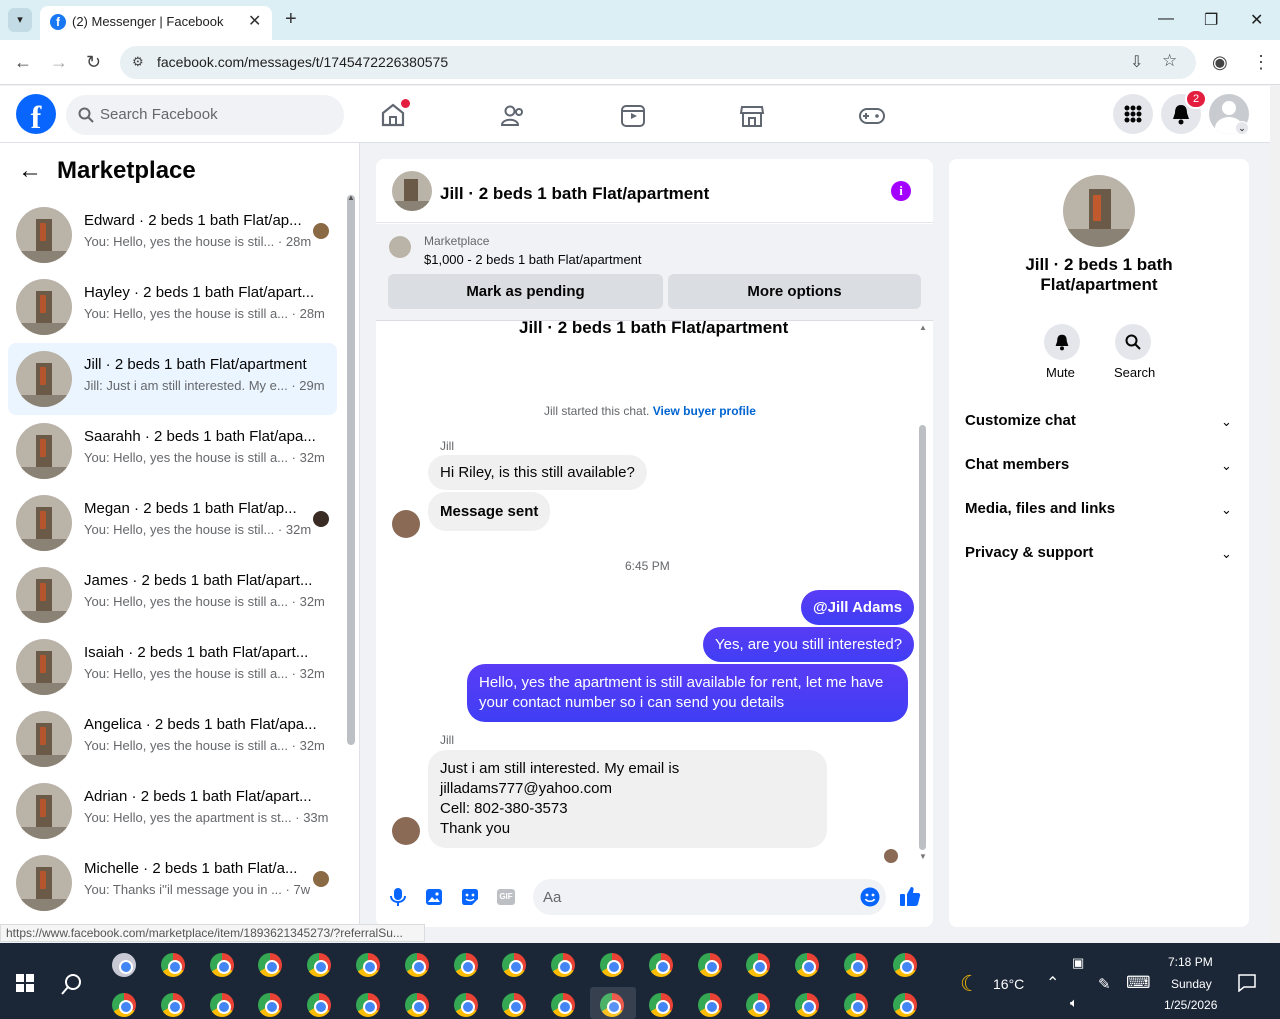 This screenshot has height=1019, width=1280. What do you see at coordinates (1020, 420) in the screenshot?
I see `customize-chat-row: Customize chat` at bounding box center [1020, 420].